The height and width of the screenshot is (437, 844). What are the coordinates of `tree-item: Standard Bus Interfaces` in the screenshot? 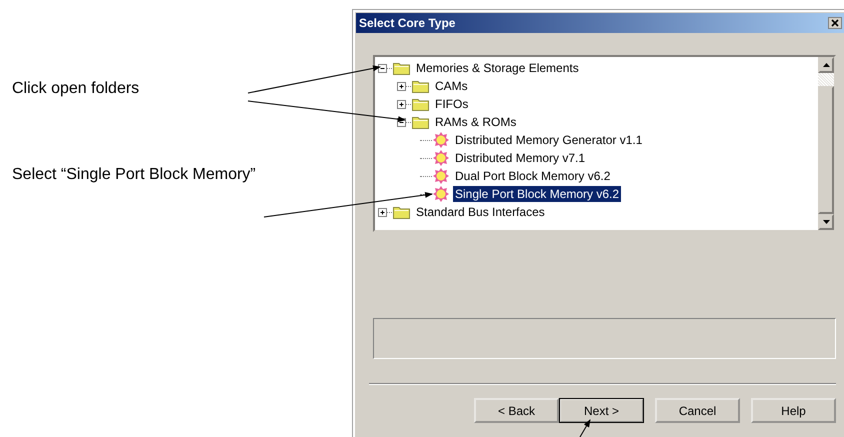 It's located at (480, 212).